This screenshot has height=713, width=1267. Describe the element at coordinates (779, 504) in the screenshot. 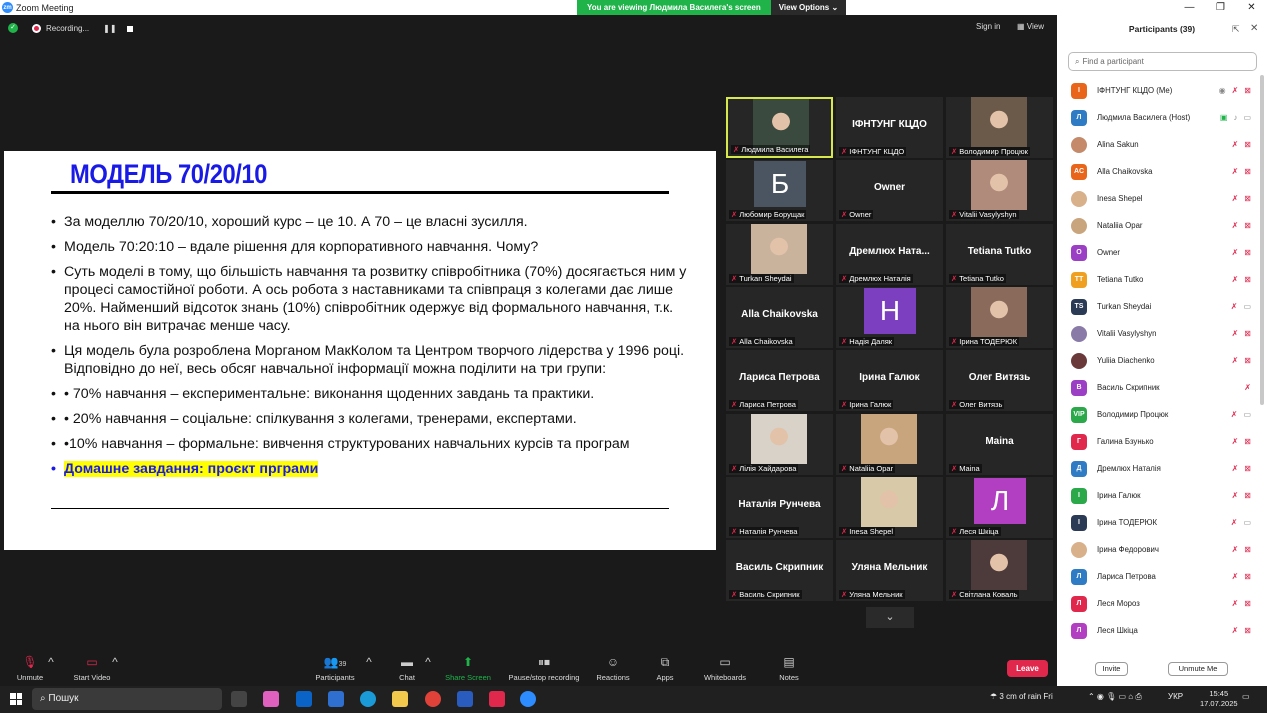

I see `tile-display-name: Наталія Рунчева` at that location.